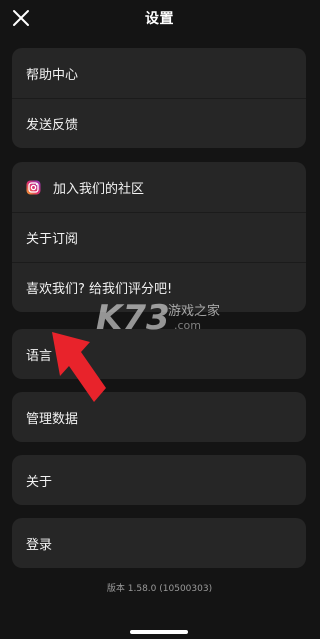 The width and height of the screenshot is (320, 639). I want to click on help-center-item: 帮助中心, so click(159, 73).